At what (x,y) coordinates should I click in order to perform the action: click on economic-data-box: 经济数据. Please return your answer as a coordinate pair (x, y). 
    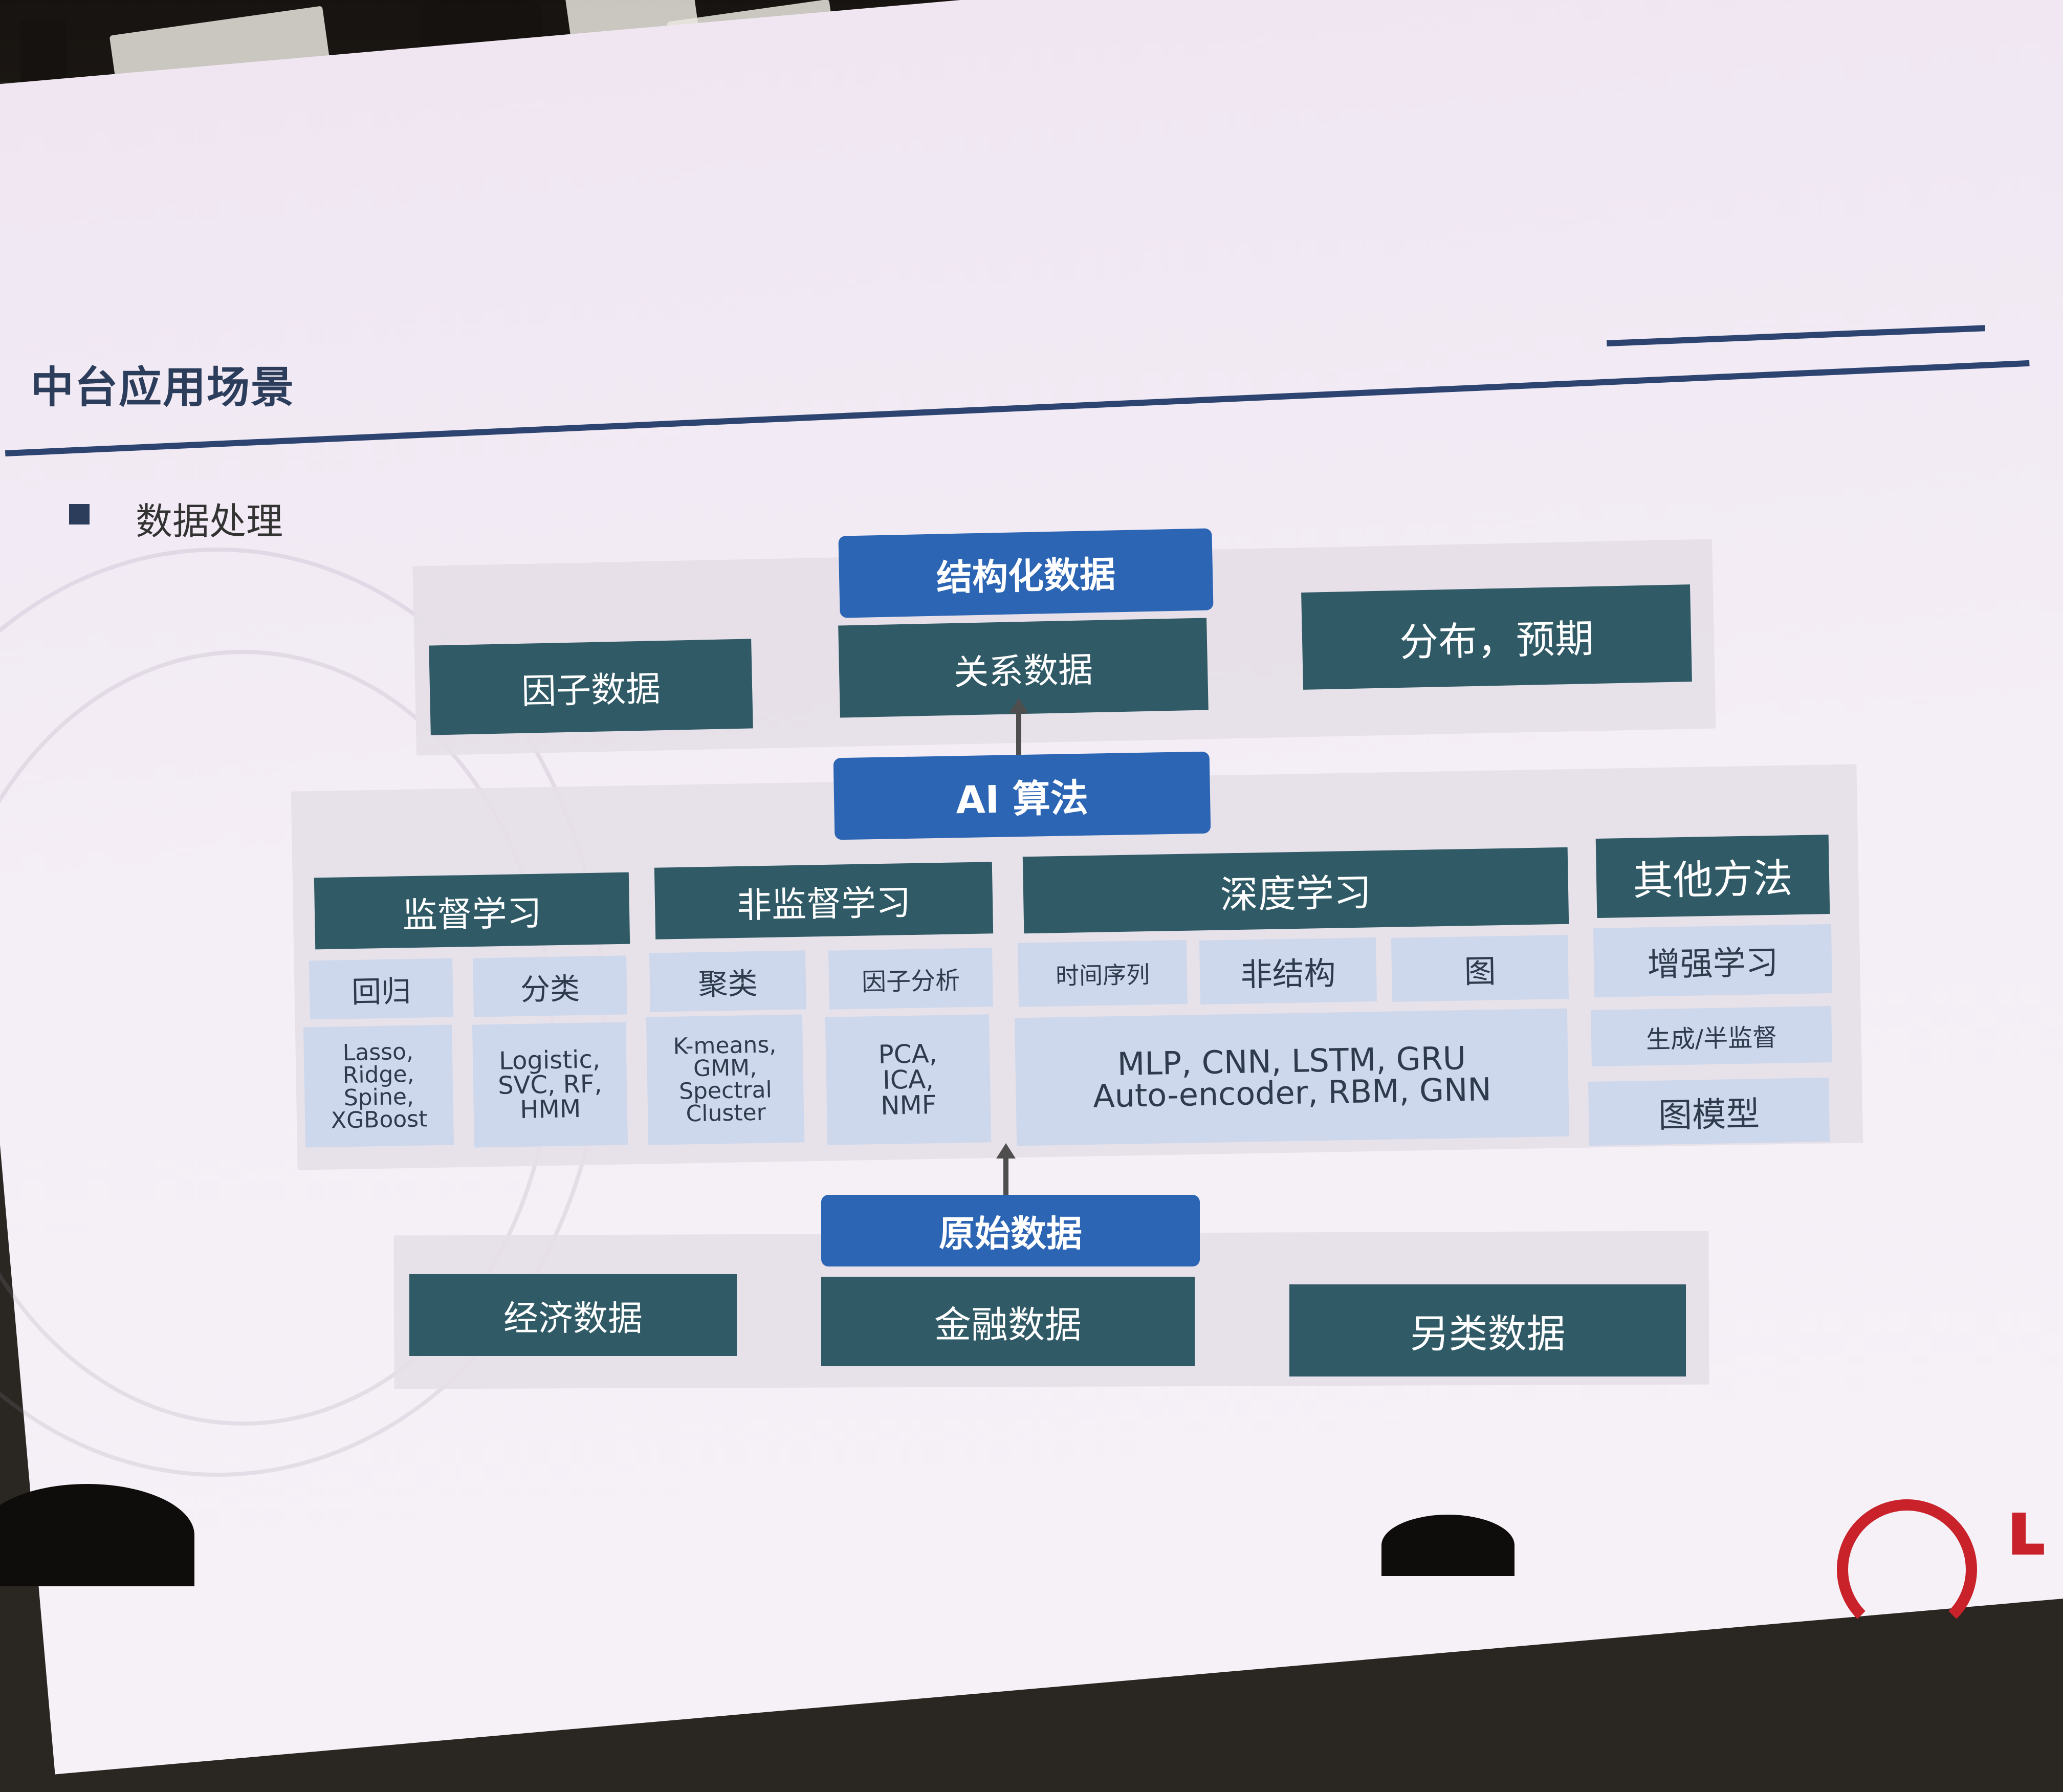
    Looking at the image, I should click on (573, 1315).